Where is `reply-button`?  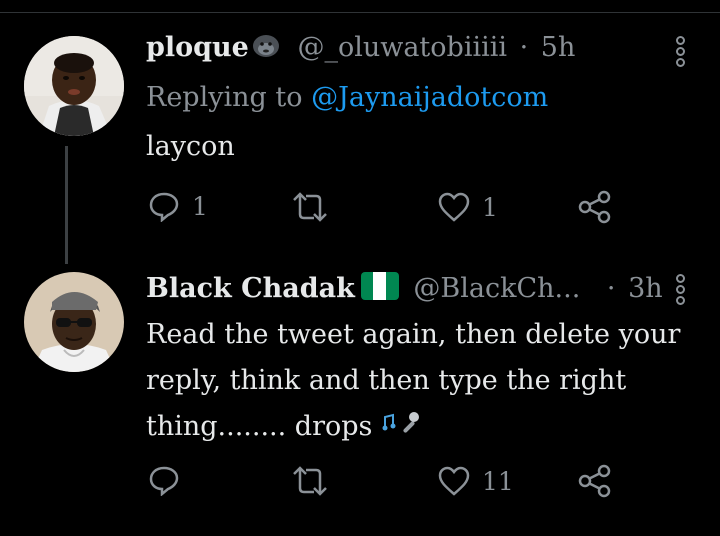 reply-button is located at coordinates (164, 480).